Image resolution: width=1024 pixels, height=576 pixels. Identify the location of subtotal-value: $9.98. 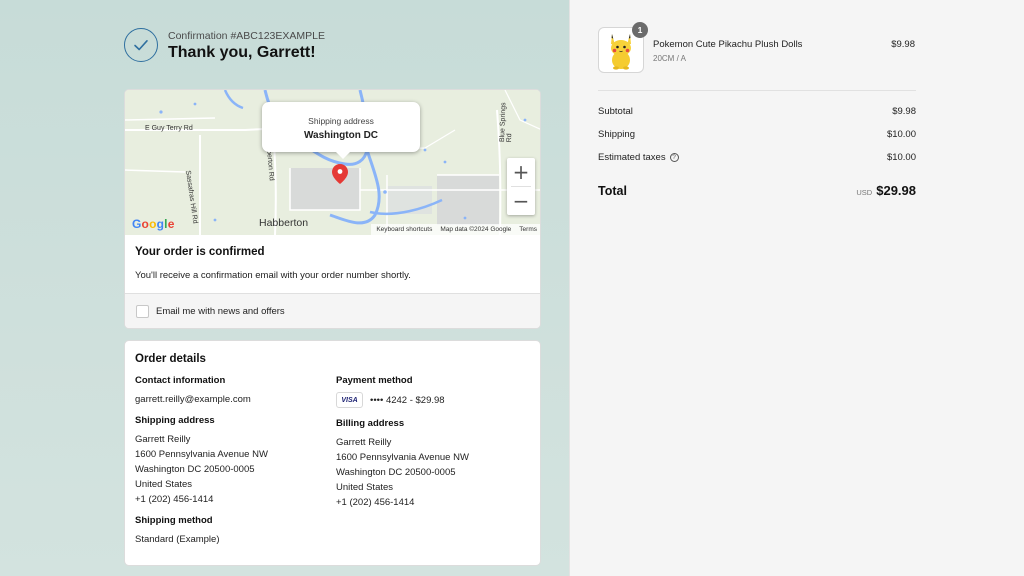
(904, 111).